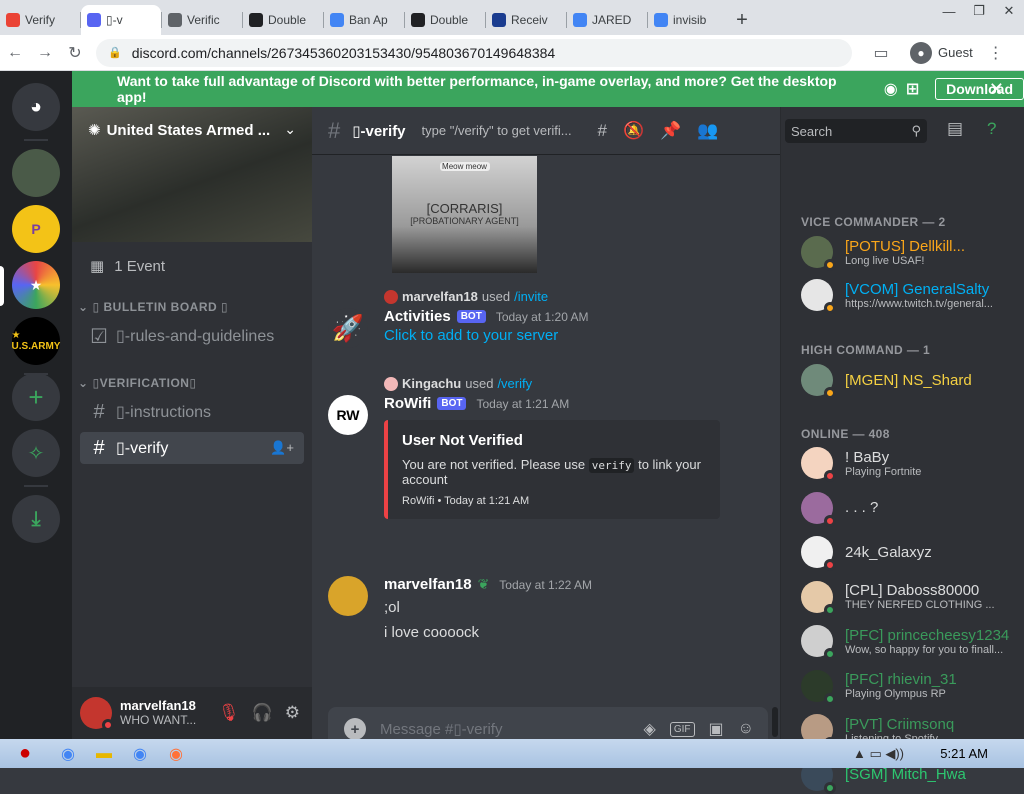  Describe the element at coordinates (36, 229) in the screenshot. I see `server-icon-2: P` at that location.